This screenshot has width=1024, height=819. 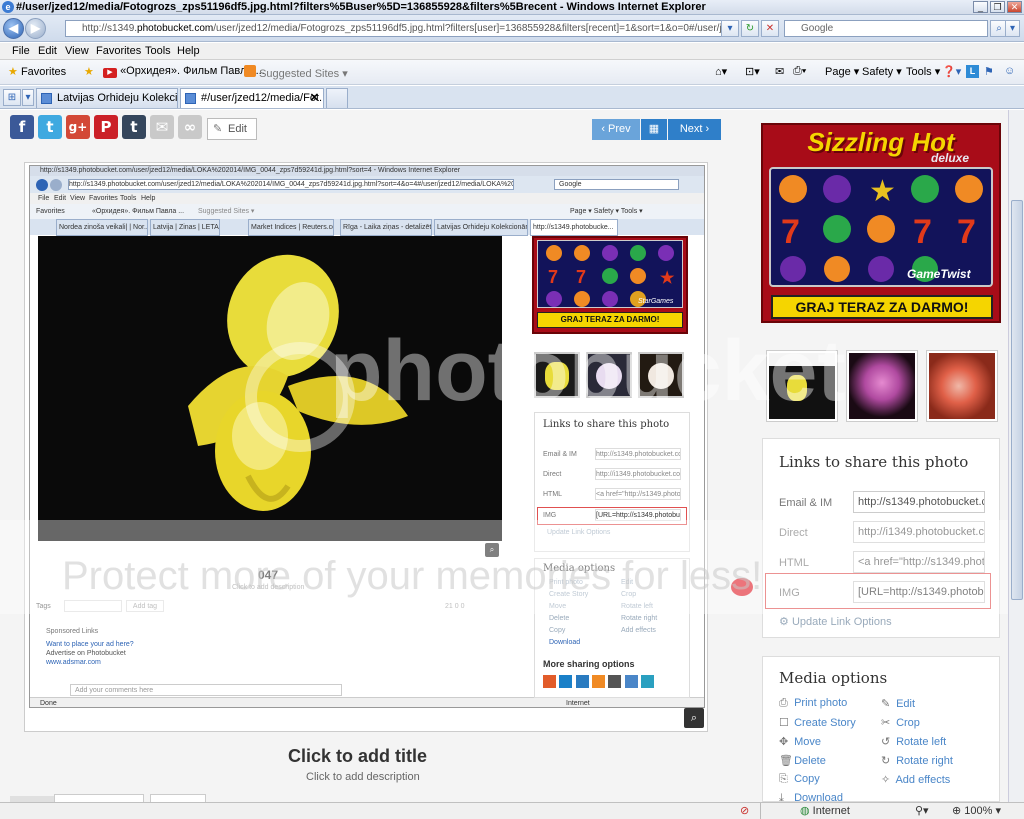 I want to click on suggested-sites-link: Suggested Sites ▾, so click(x=296, y=72).